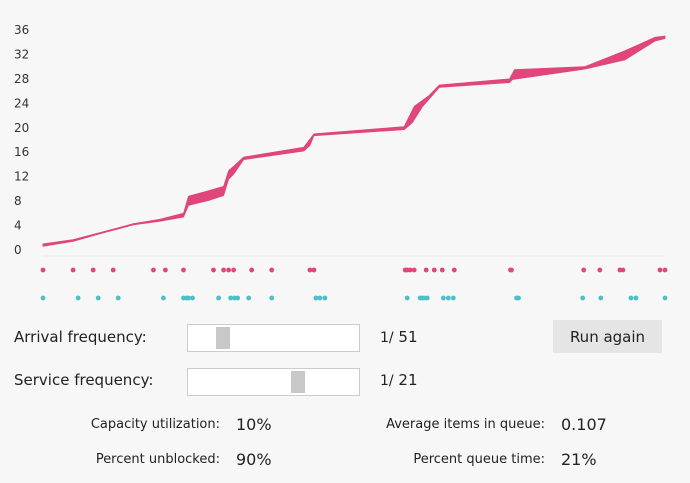  I want to click on y-tick-label: 8, so click(18, 201).